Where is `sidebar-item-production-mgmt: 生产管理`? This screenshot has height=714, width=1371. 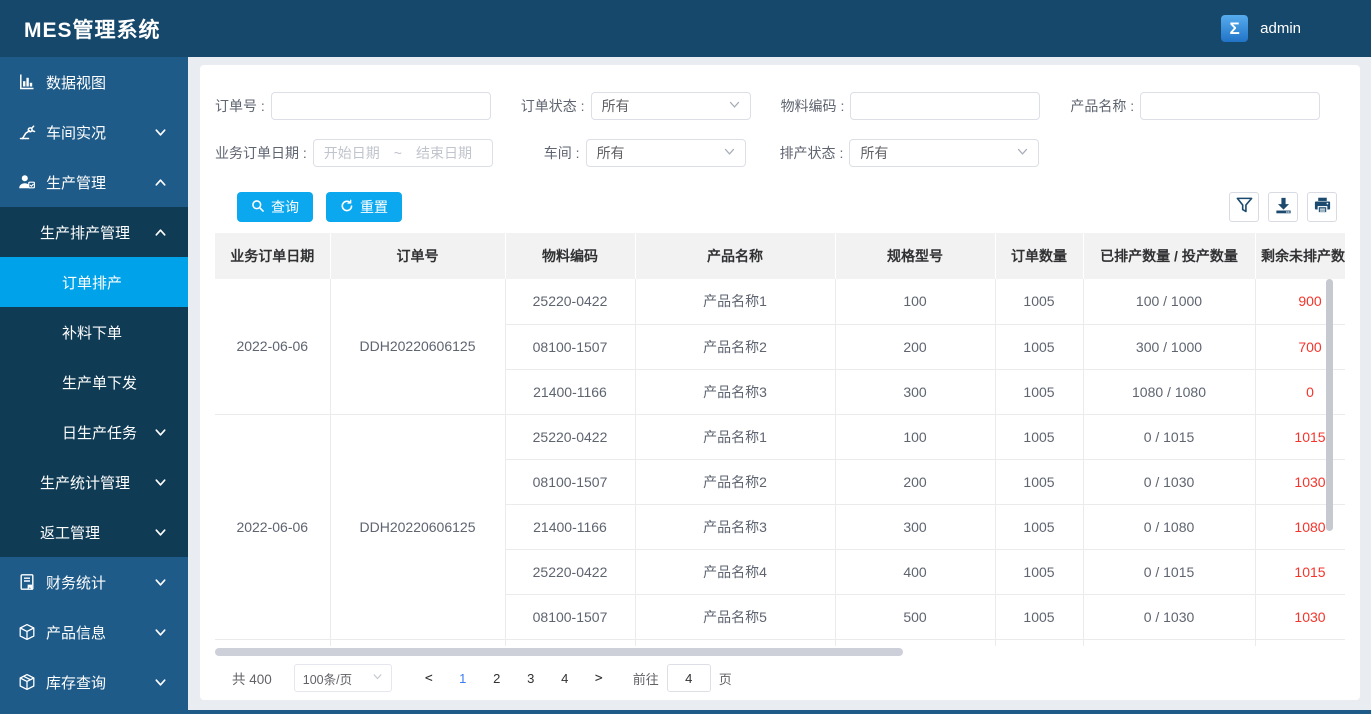
sidebar-item-production-mgmt: 生产管理 is located at coordinates (94, 182).